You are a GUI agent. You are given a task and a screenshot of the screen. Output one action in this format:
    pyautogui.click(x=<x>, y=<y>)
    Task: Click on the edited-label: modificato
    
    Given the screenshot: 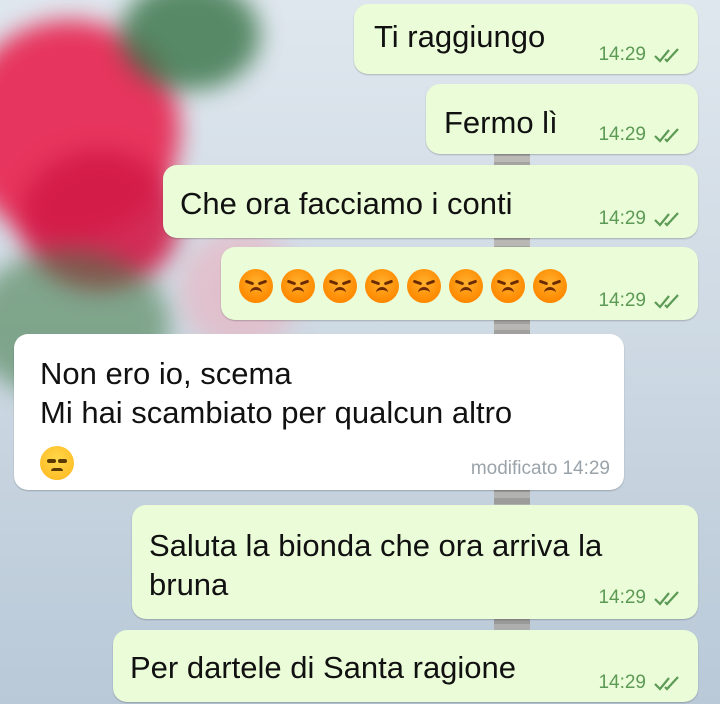 What is the action you would take?
    pyautogui.click(x=514, y=468)
    